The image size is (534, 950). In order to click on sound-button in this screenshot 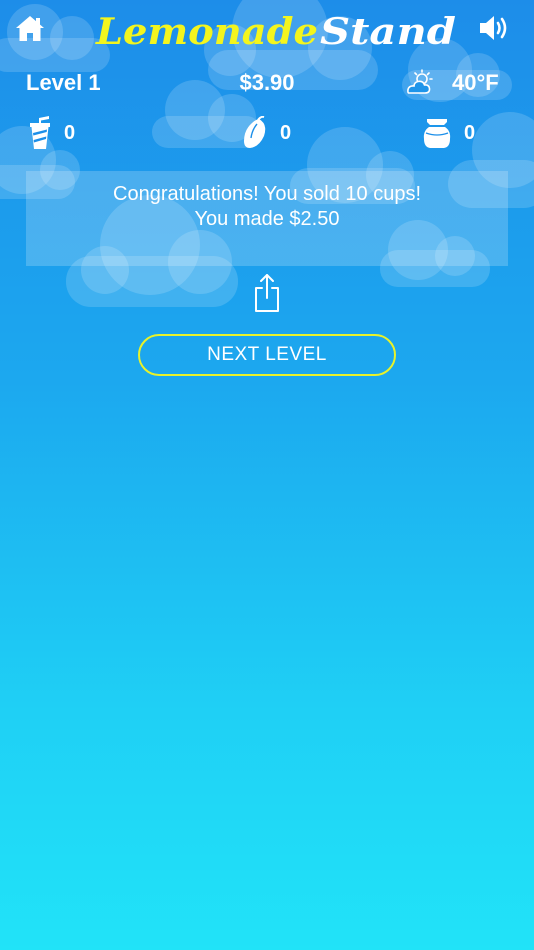, I will do `click(494, 28)`.